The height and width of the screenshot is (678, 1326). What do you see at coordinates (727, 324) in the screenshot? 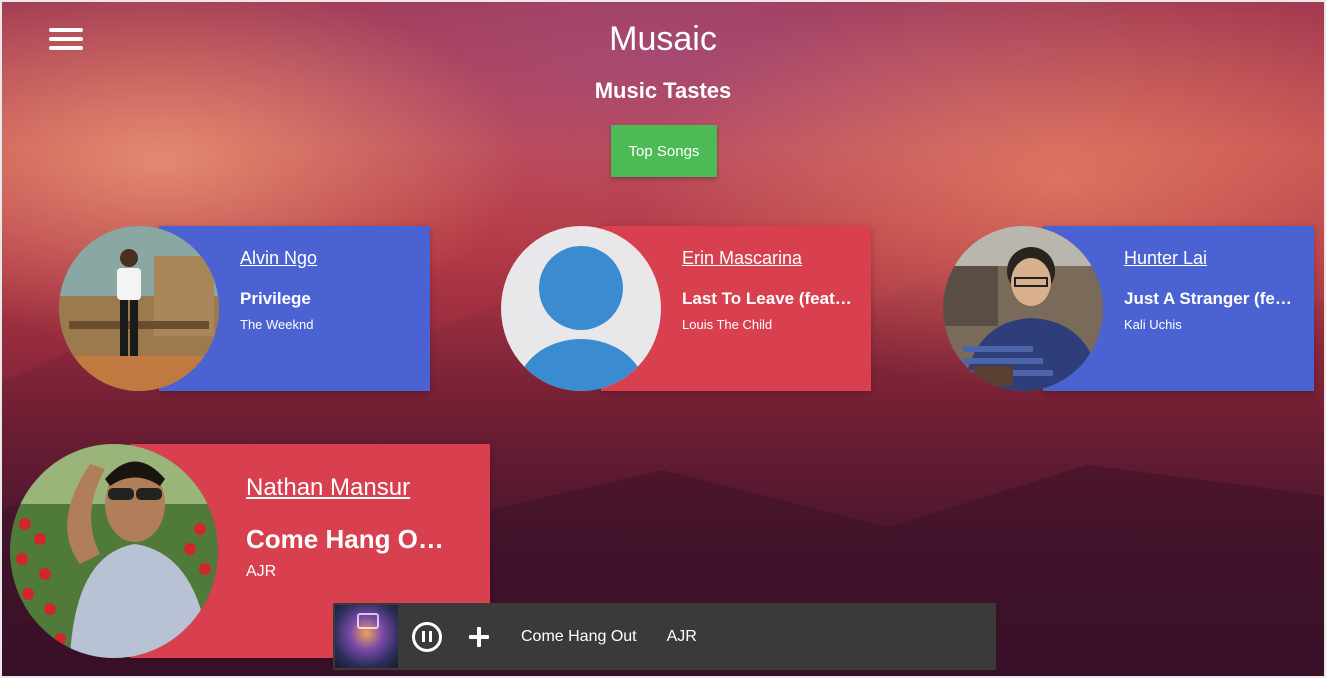
I see `song-artist: Louis The Child` at bounding box center [727, 324].